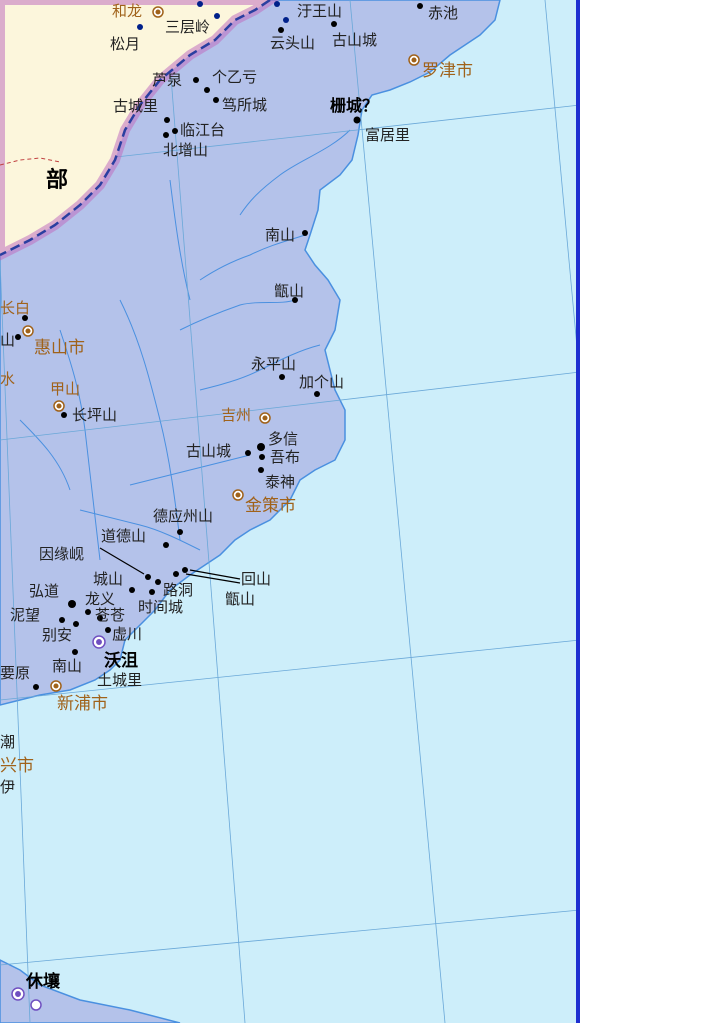 This screenshot has height=1023, width=728. Describe the element at coordinates (319, 11) in the screenshot. I see `label-wangsan: 汙王山` at that location.